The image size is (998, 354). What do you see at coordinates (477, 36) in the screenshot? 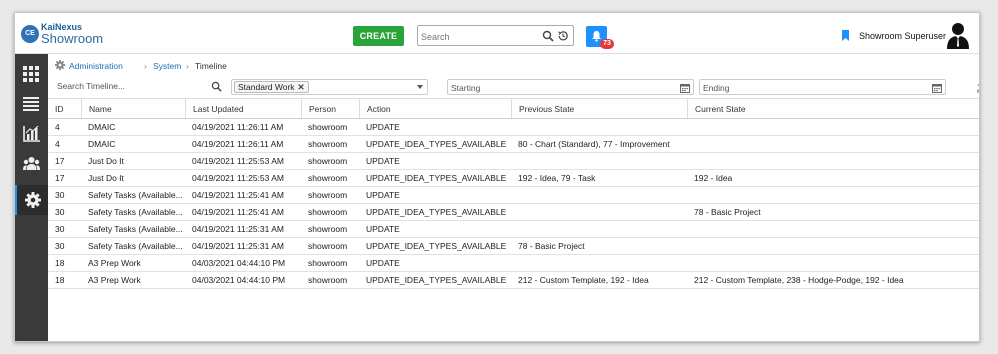
I see `global-search-input` at bounding box center [477, 36].